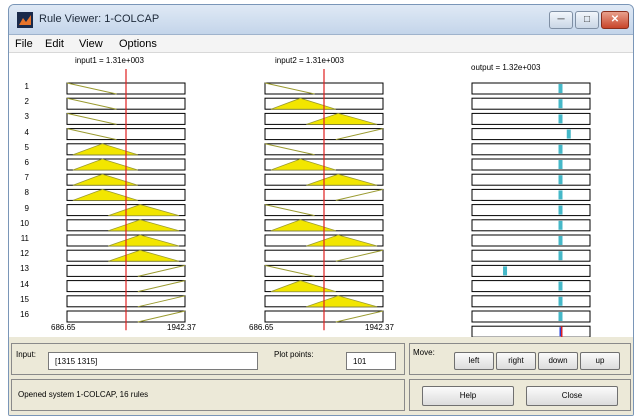  Describe the element at coordinates (24, 44) in the screenshot. I see `menu-file: File` at that location.